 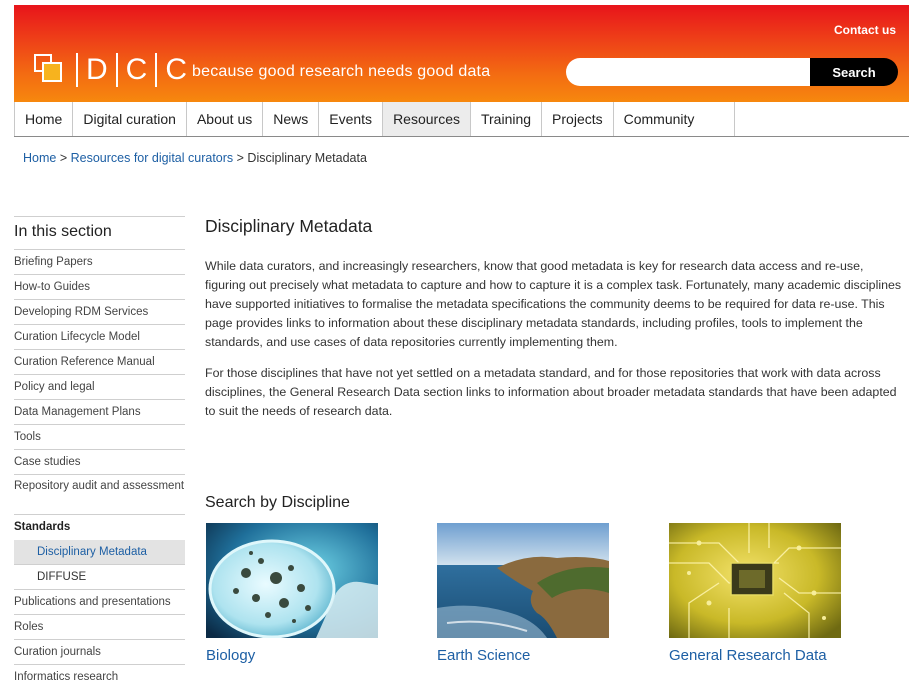 What do you see at coordinates (99, 652) in the screenshot?
I see `sidebar-item-curation-journals: Curation journals` at bounding box center [99, 652].